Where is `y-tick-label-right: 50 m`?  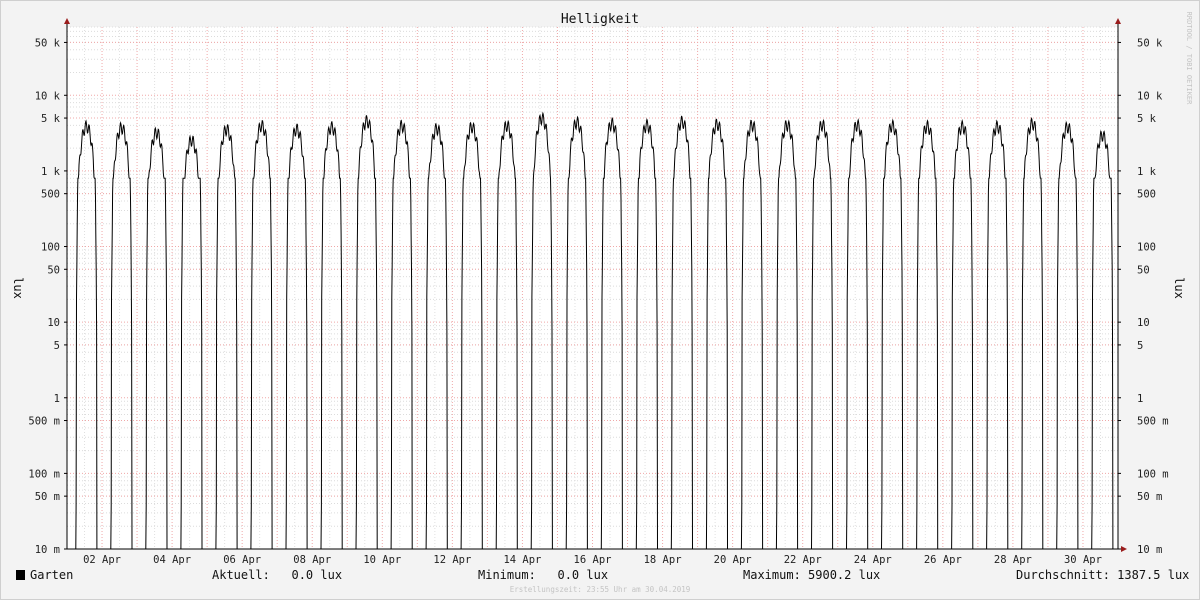 y-tick-label-right: 50 m is located at coordinates (1149, 497).